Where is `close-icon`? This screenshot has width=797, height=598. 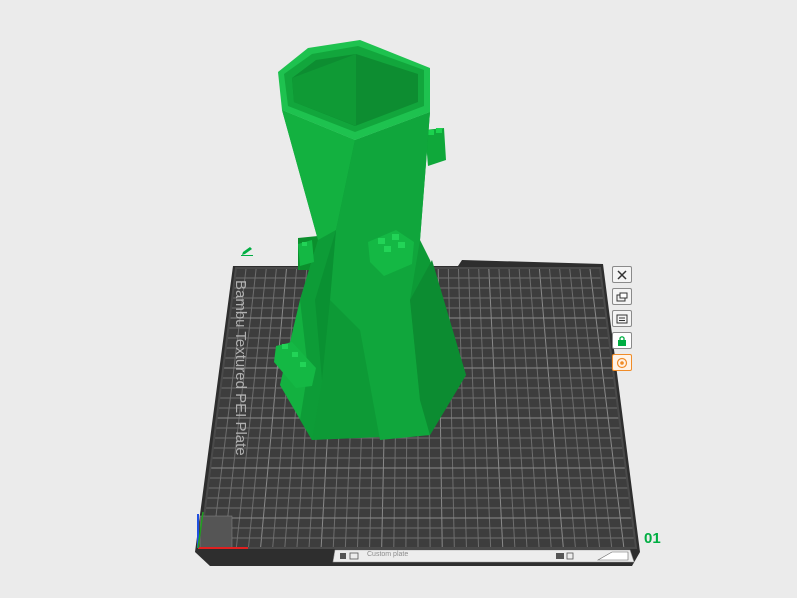
close-icon is located at coordinates (622, 274).